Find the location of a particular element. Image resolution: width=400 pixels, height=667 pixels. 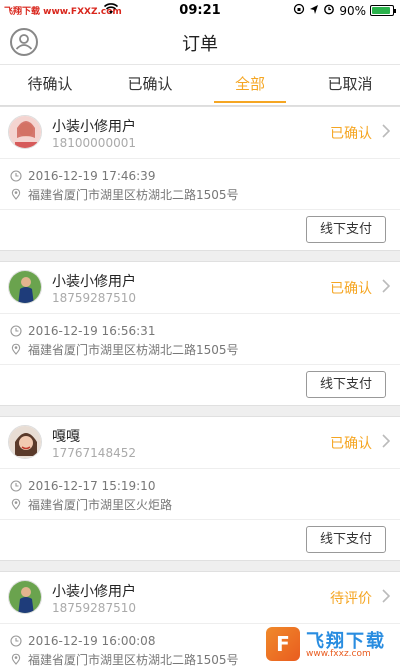

customer-name: 嘎嘎 is located at coordinates (66, 437).